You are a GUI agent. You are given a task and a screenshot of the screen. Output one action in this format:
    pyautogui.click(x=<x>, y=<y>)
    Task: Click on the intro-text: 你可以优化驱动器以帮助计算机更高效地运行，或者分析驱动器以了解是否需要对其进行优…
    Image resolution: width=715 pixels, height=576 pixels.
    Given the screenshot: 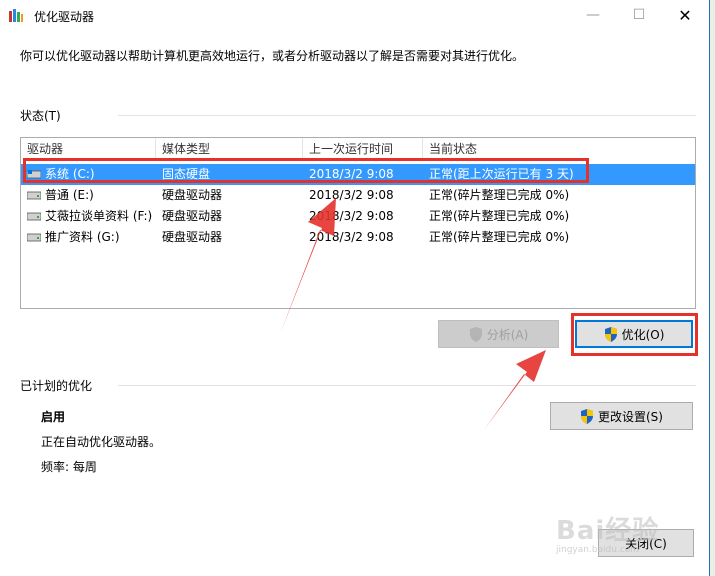 What is the action you would take?
    pyautogui.click(x=272, y=56)
    